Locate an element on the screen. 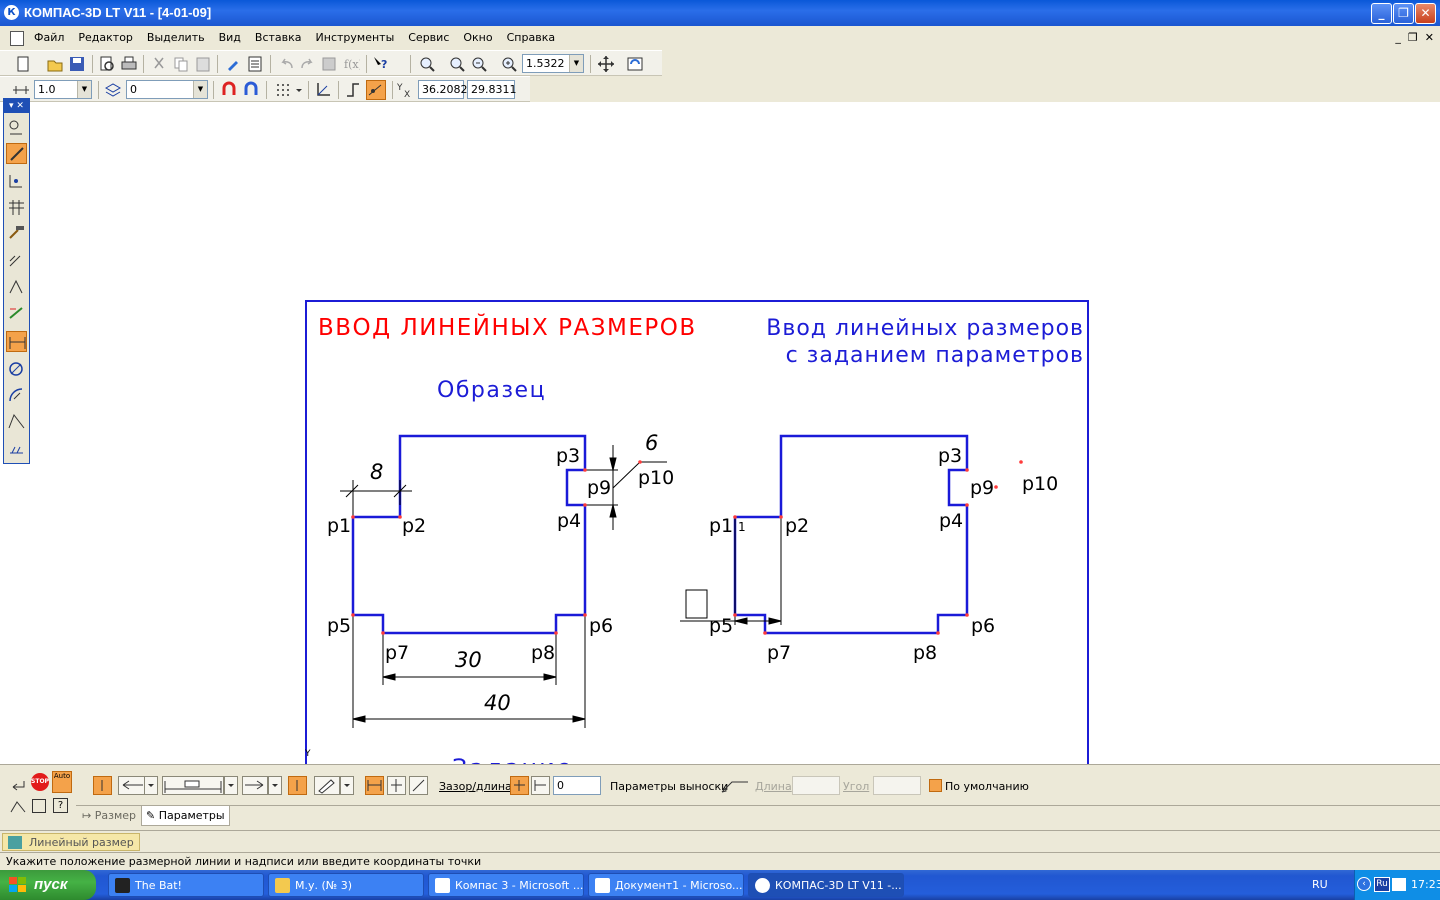 The width and height of the screenshot is (1440, 900). minimize-button: _ is located at coordinates (1381, 13).